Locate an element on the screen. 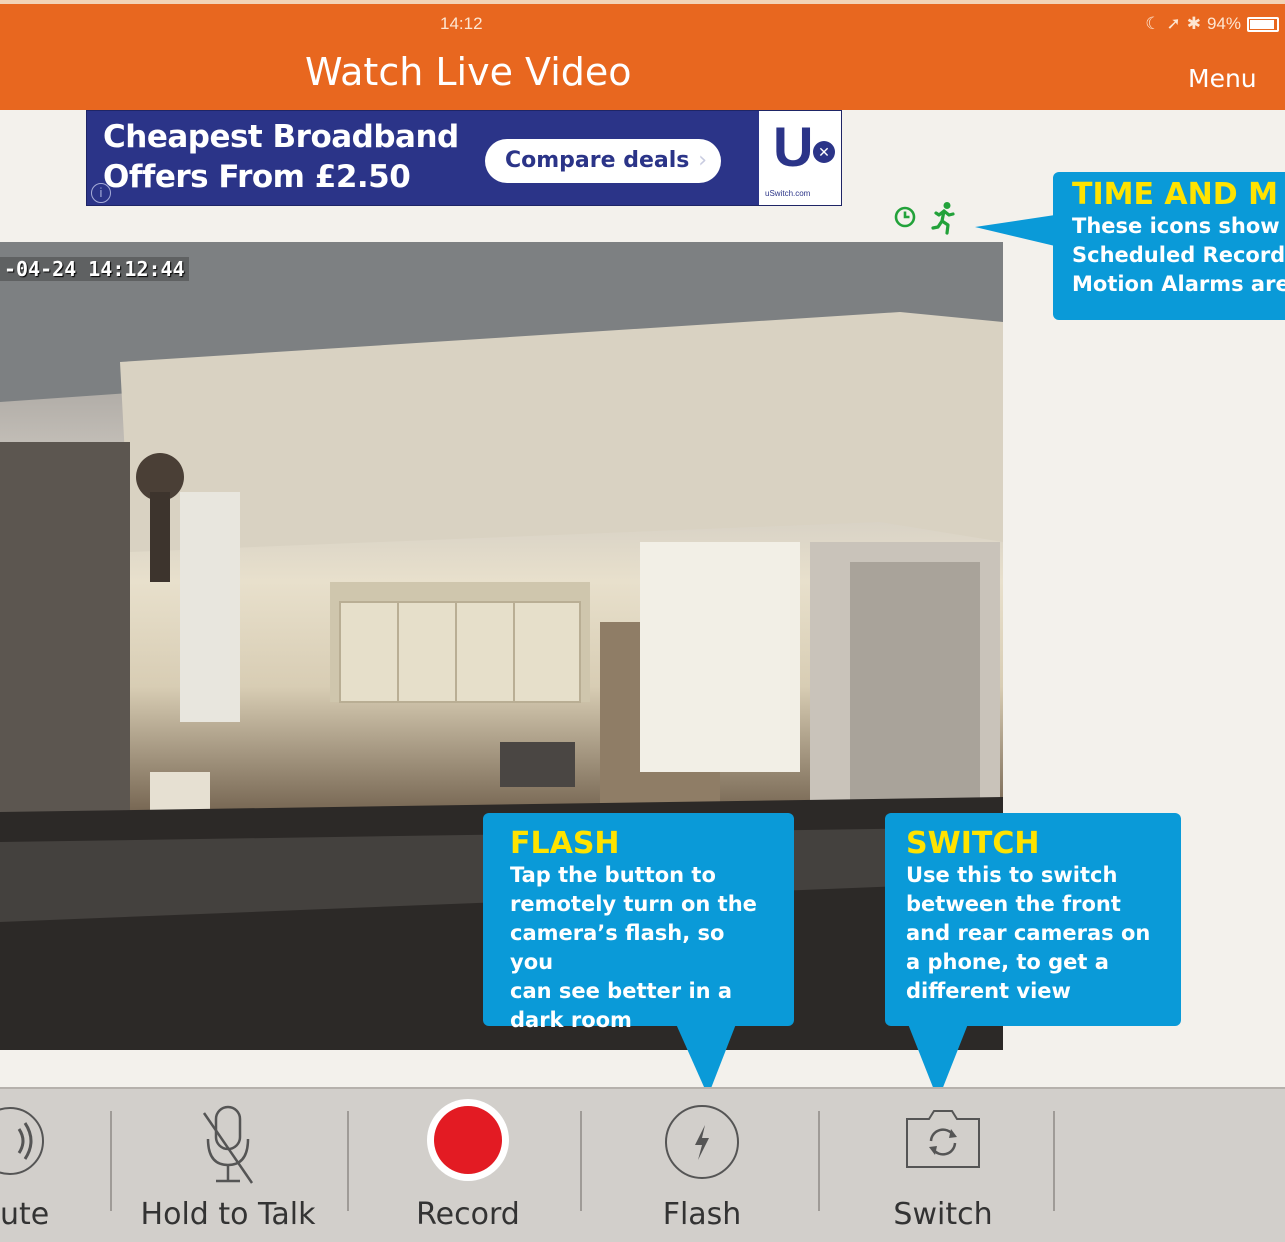 This screenshot has height=1242, width=1285. callout-line: remotely turn on the is located at coordinates (633, 904).